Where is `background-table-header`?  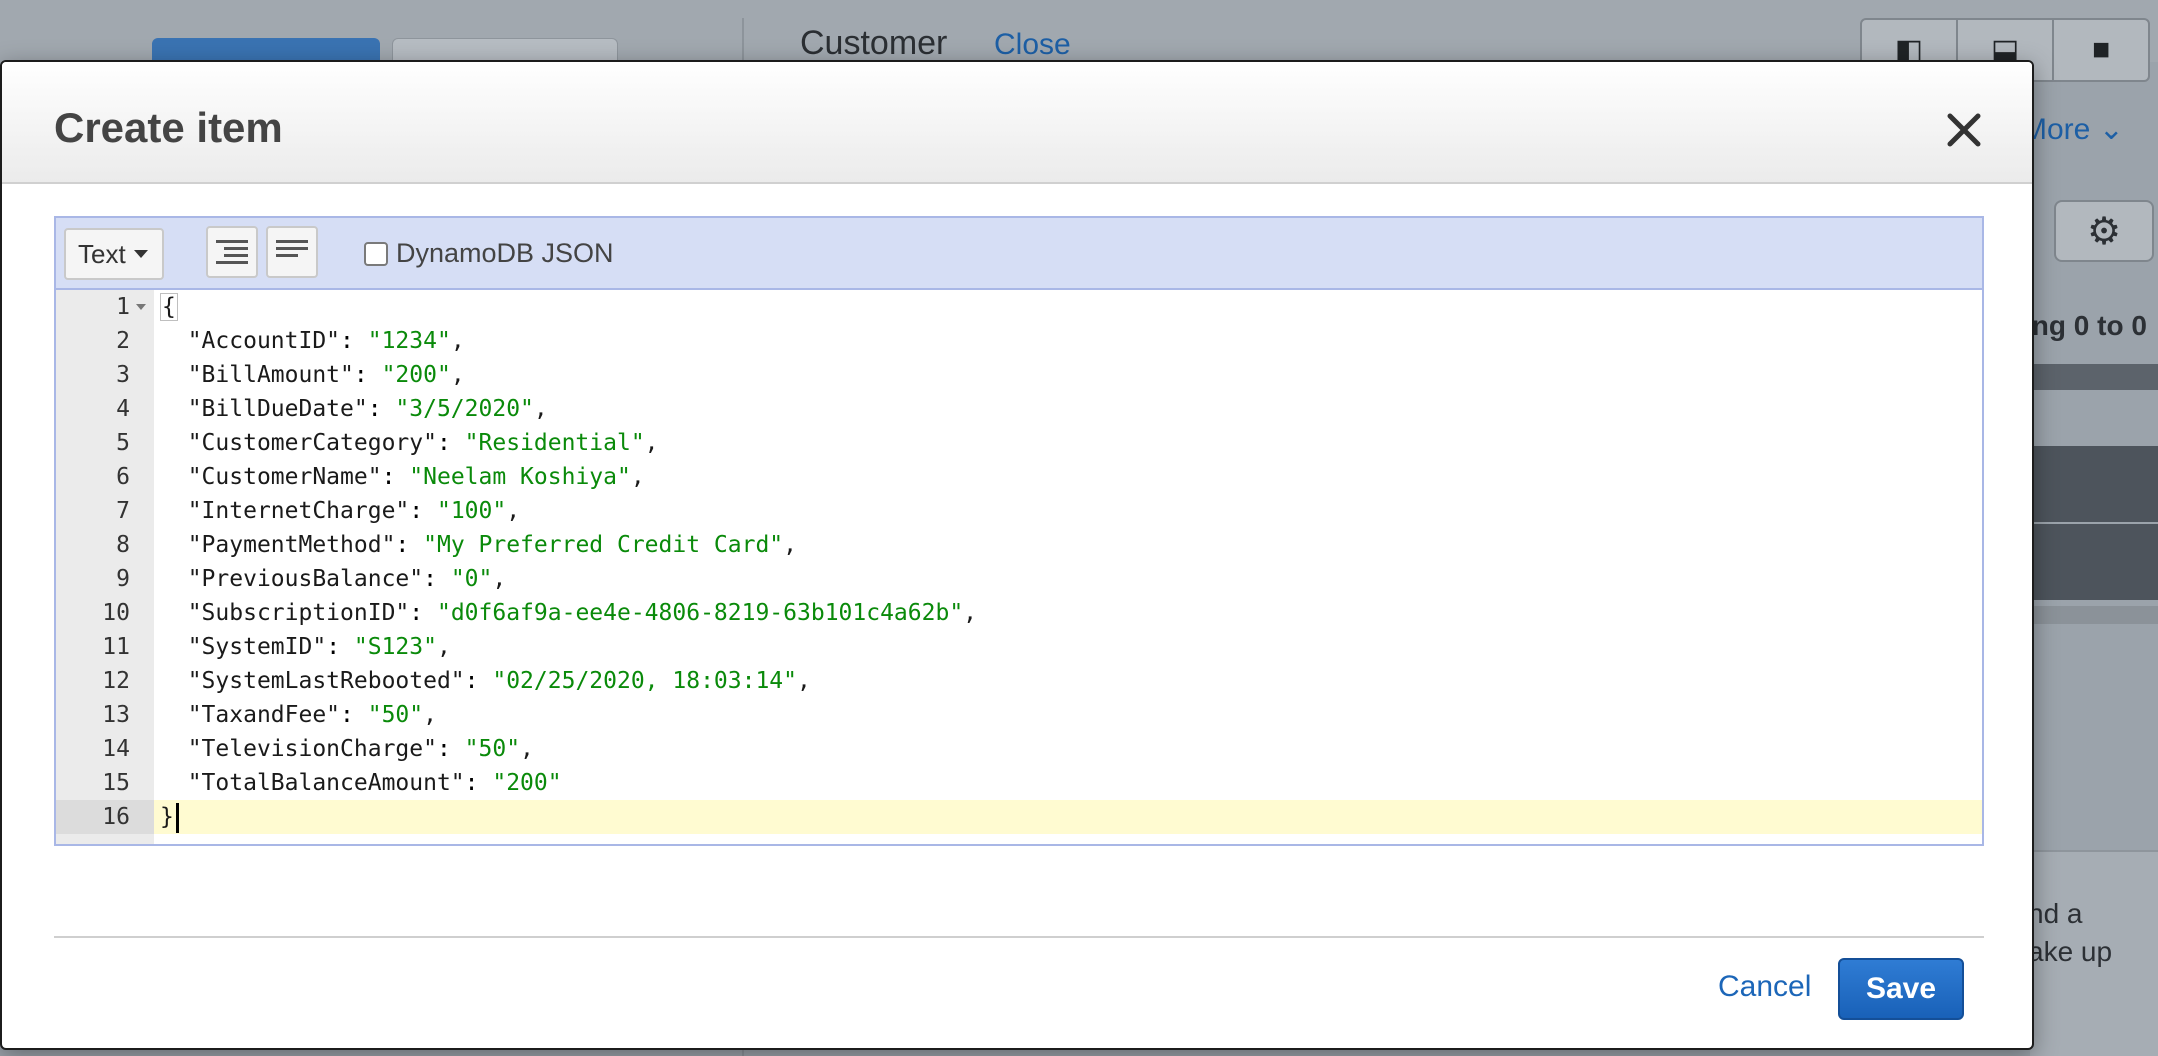 background-table-header is located at coordinates (2094, 377).